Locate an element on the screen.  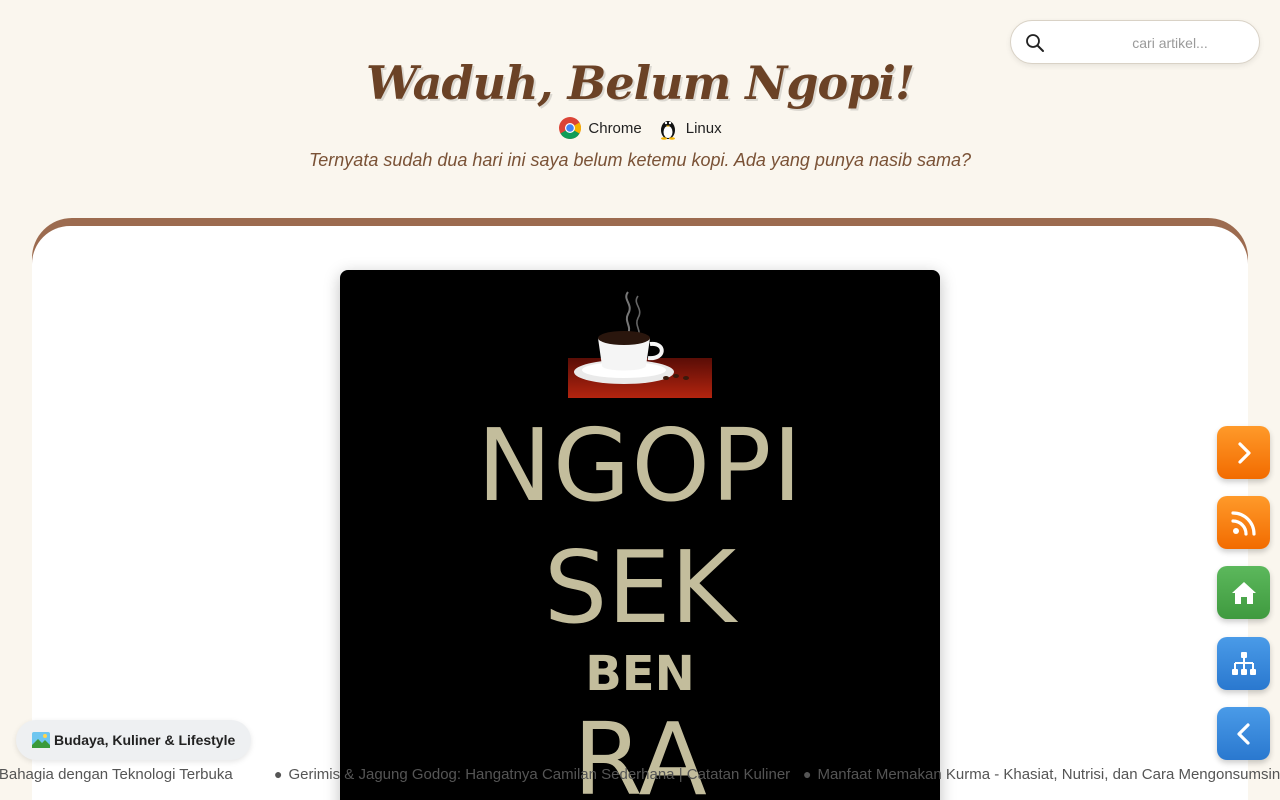
poster-line-1: NGOPI is located at coordinates (640, 465).